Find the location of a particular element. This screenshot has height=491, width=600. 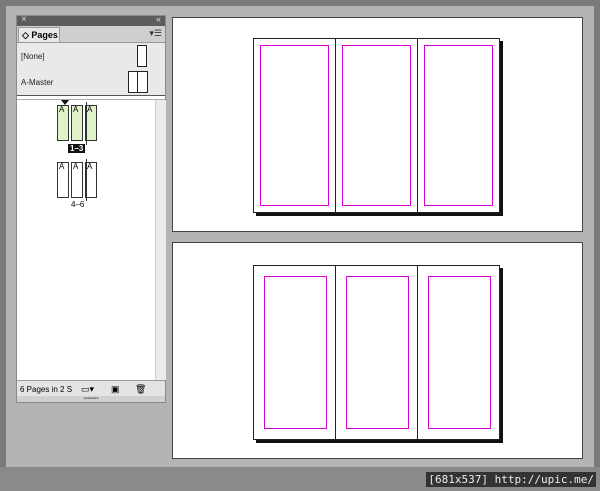

resize-grip-icon: ▪▪▪▪▪▪▪ is located at coordinates (91, 399).